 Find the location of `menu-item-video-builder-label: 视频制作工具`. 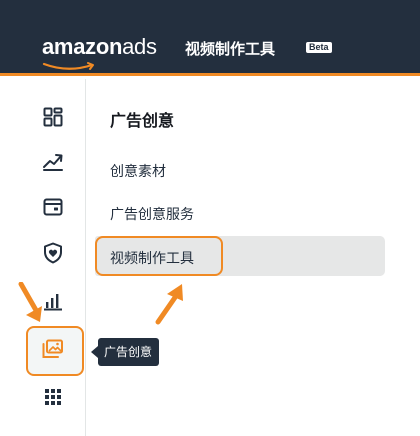

menu-item-video-builder-label: 视频制作工具 is located at coordinates (152, 258).